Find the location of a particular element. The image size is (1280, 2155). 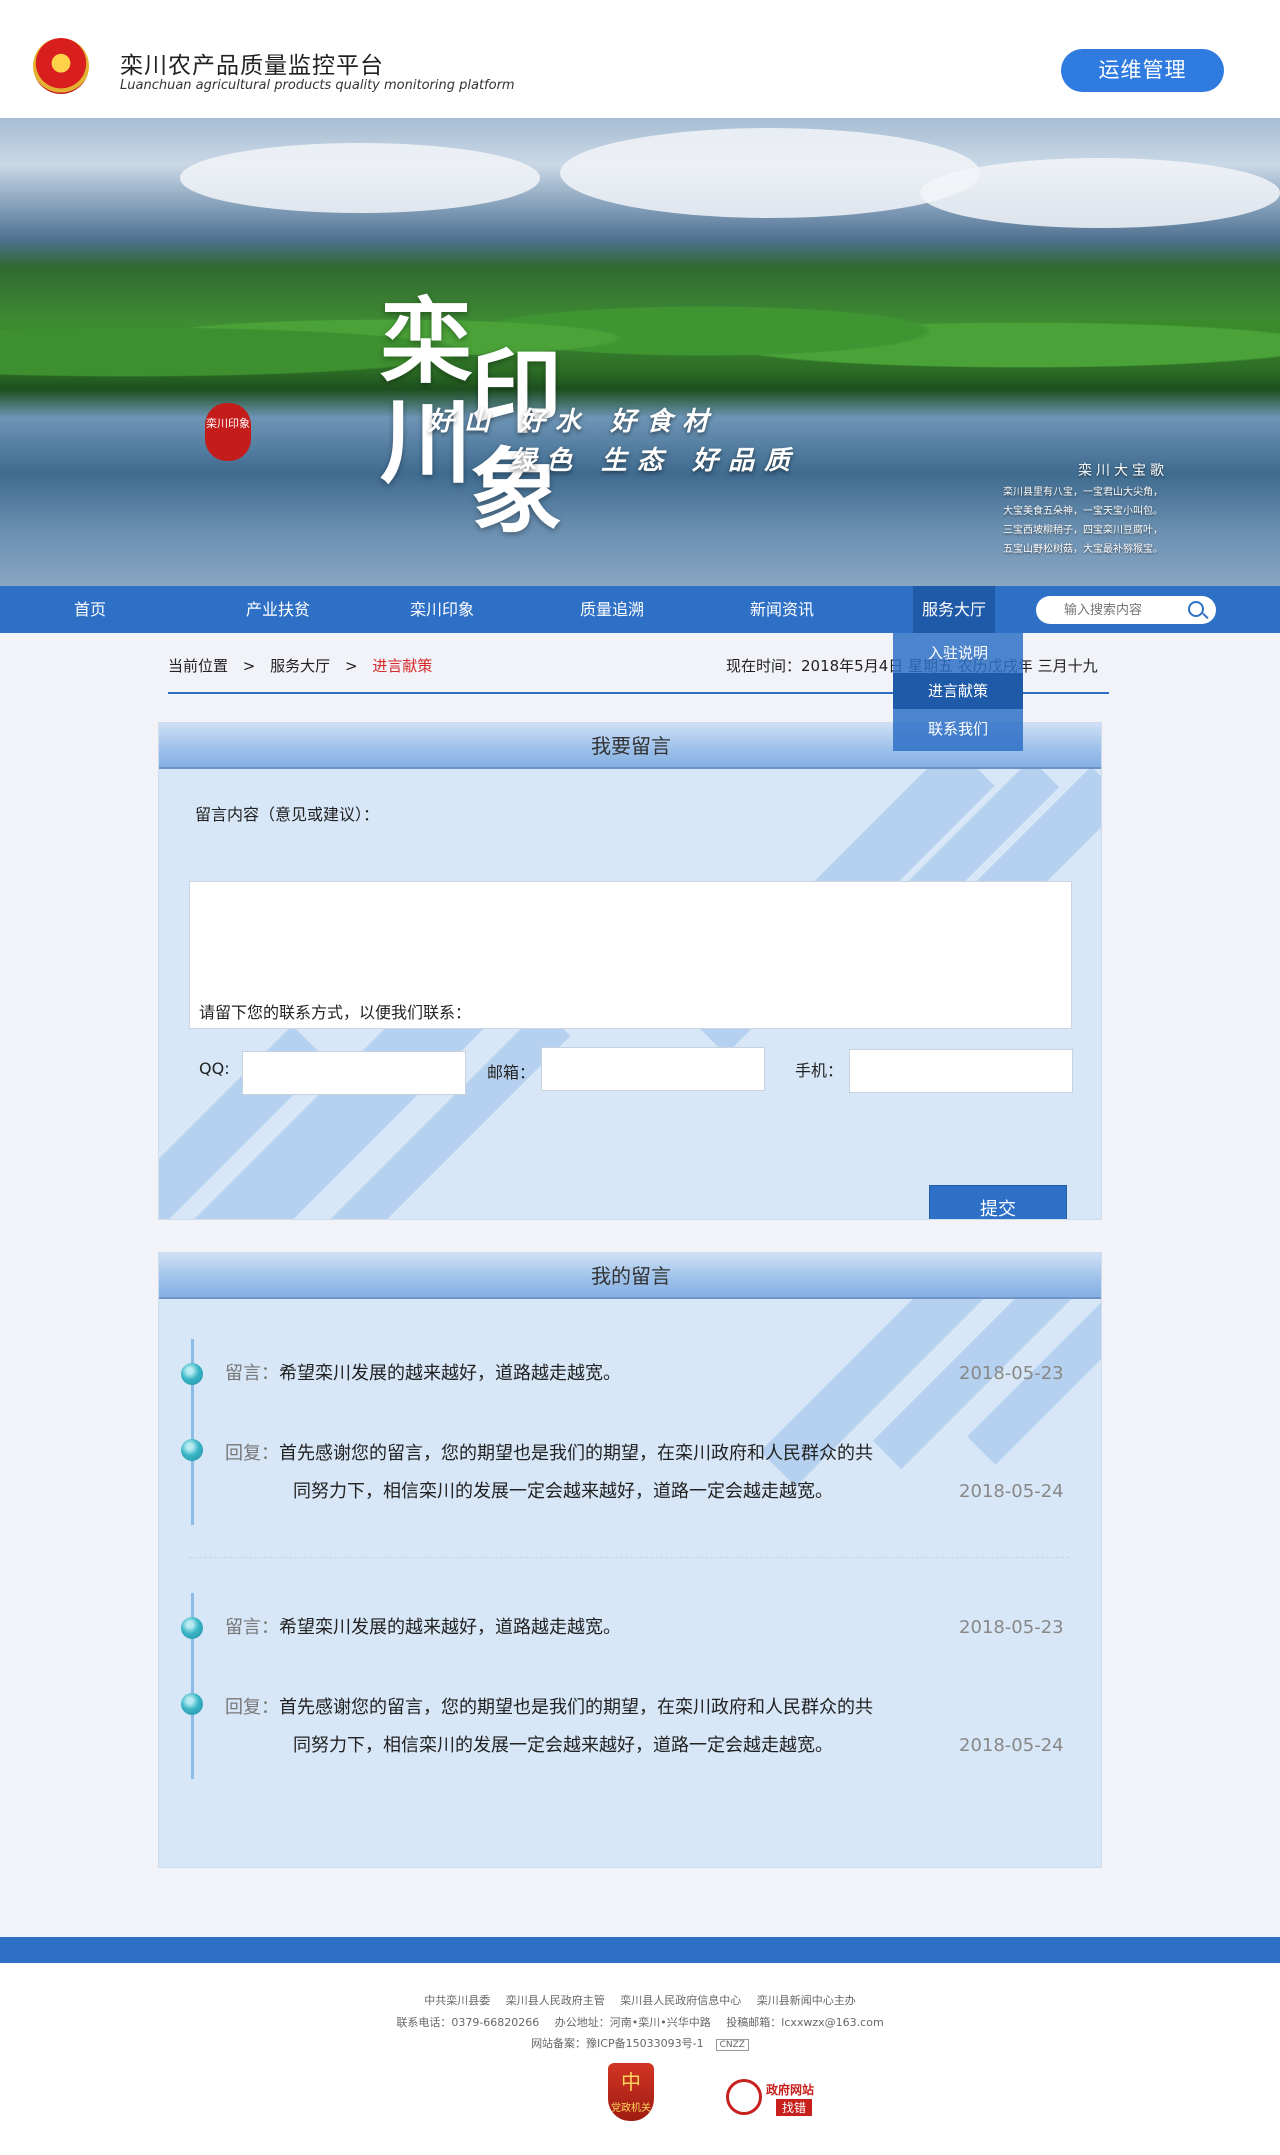

dropdown-item-guide: 入驻说明 is located at coordinates (958, 653).